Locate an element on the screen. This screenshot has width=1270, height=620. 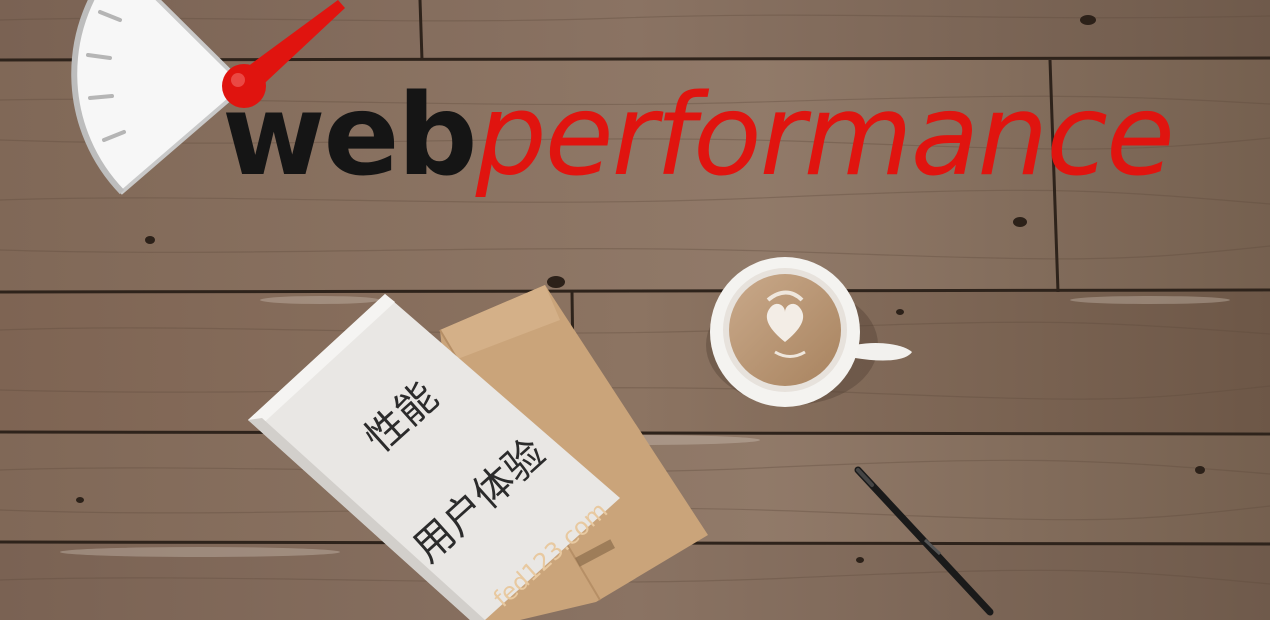
logo-word-web: web is located at coordinates (350, 136).